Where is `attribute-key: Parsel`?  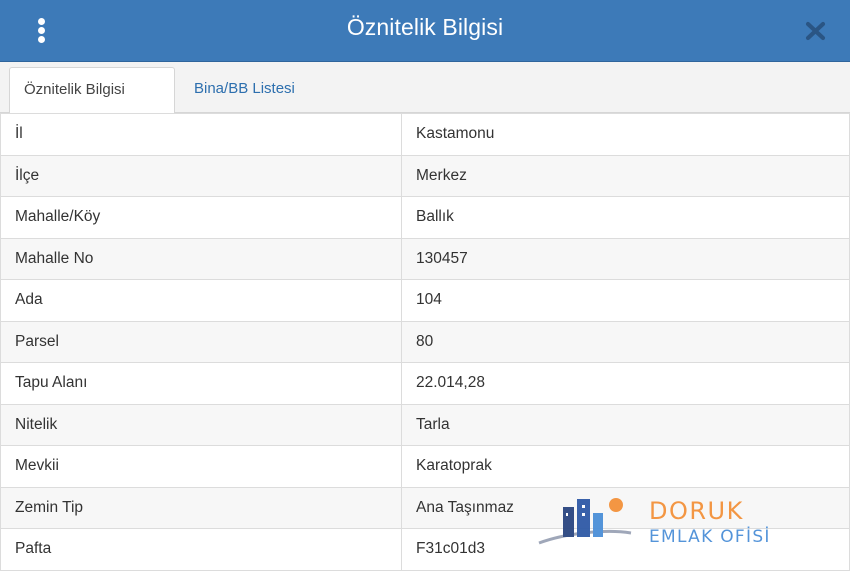 attribute-key: Parsel is located at coordinates (201, 341).